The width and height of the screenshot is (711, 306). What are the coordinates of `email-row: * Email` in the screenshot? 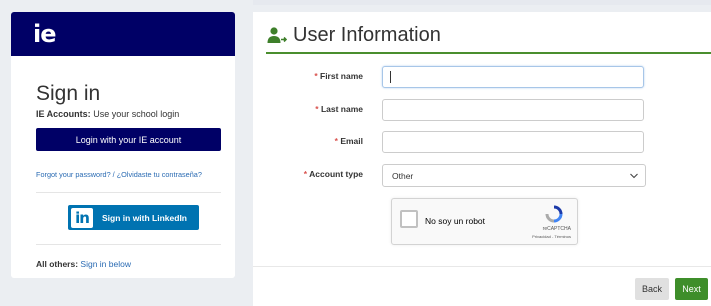 It's located at (482, 143).